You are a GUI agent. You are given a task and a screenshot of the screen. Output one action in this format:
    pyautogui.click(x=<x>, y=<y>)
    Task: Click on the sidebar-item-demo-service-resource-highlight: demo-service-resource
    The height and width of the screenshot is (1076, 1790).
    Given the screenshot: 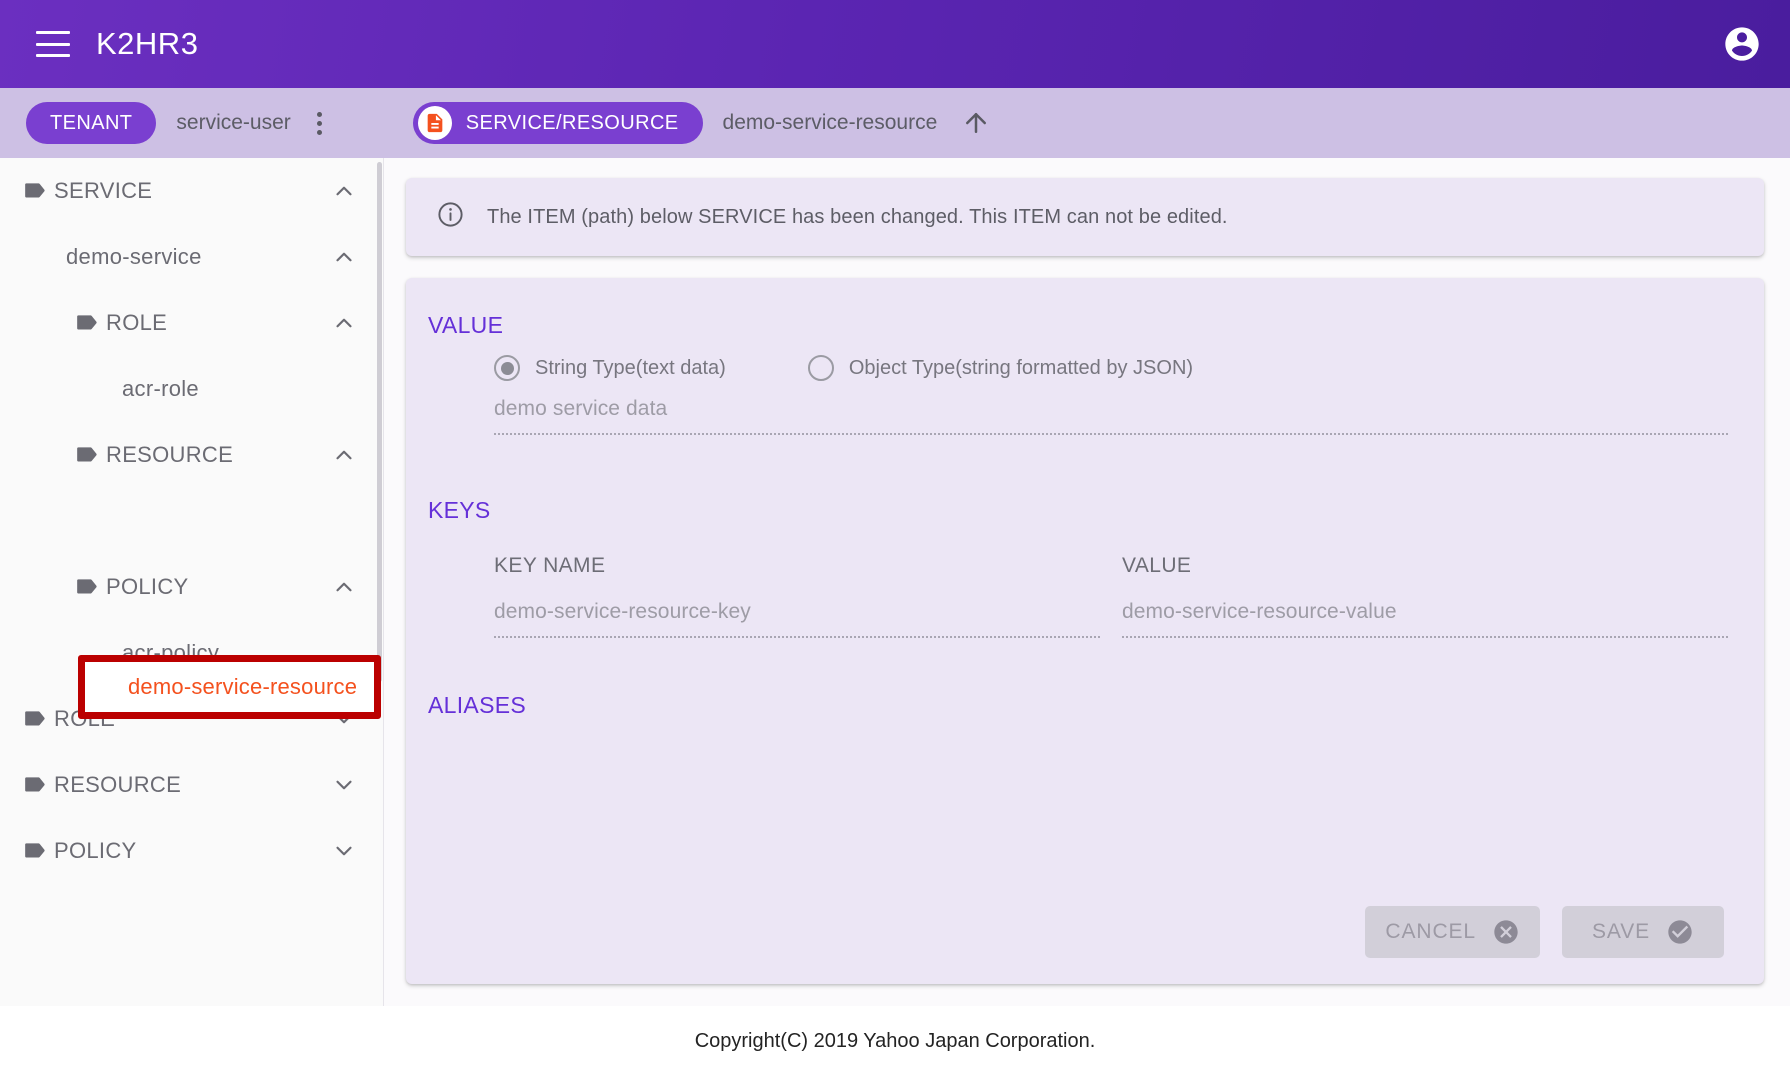 What is the action you would take?
    pyautogui.click(x=229, y=687)
    